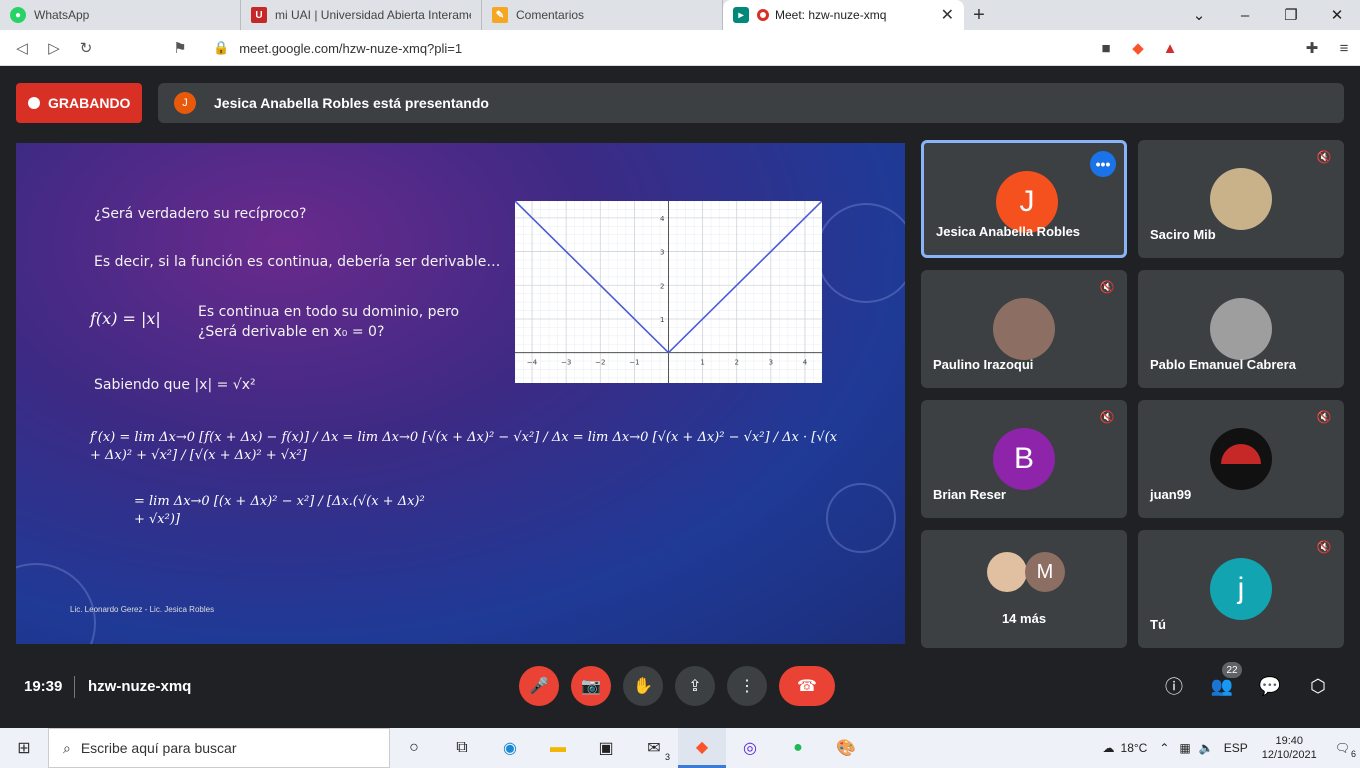 Image resolution: width=1360 pixels, height=768 pixels. I want to click on participant-tile-paulino: 🔇 Paulino Irazoqui, so click(1024, 329).